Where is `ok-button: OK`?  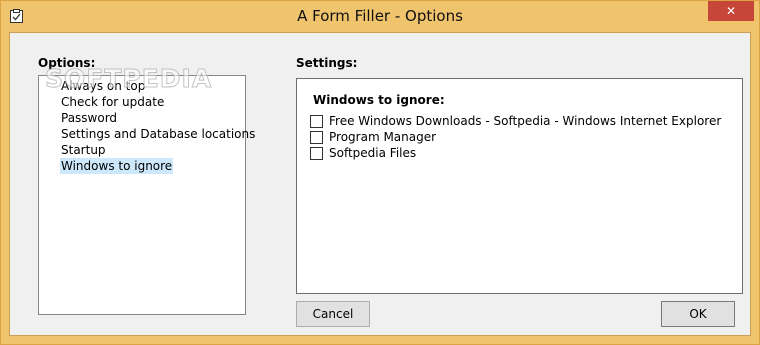 ok-button: OK is located at coordinates (698, 314).